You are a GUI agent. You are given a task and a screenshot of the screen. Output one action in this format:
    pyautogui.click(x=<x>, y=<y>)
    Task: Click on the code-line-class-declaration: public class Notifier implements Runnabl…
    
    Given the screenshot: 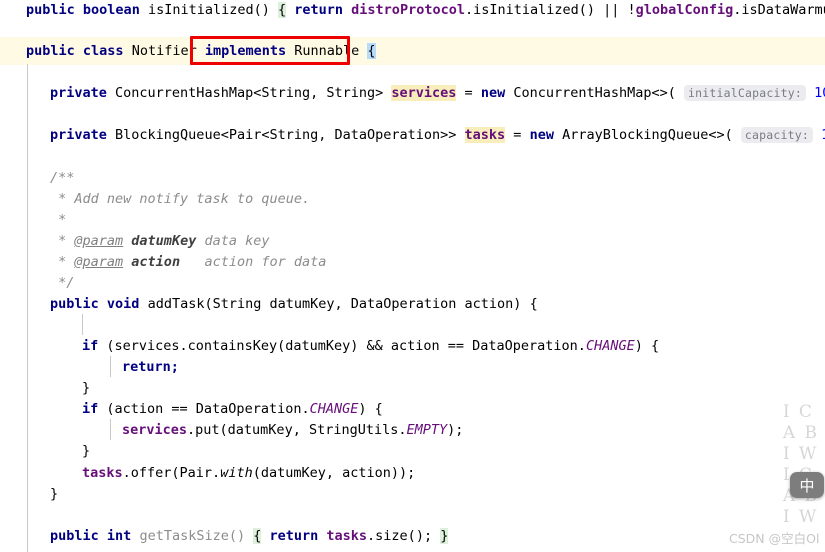 What is the action you would take?
    pyautogui.click(x=425, y=51)
    